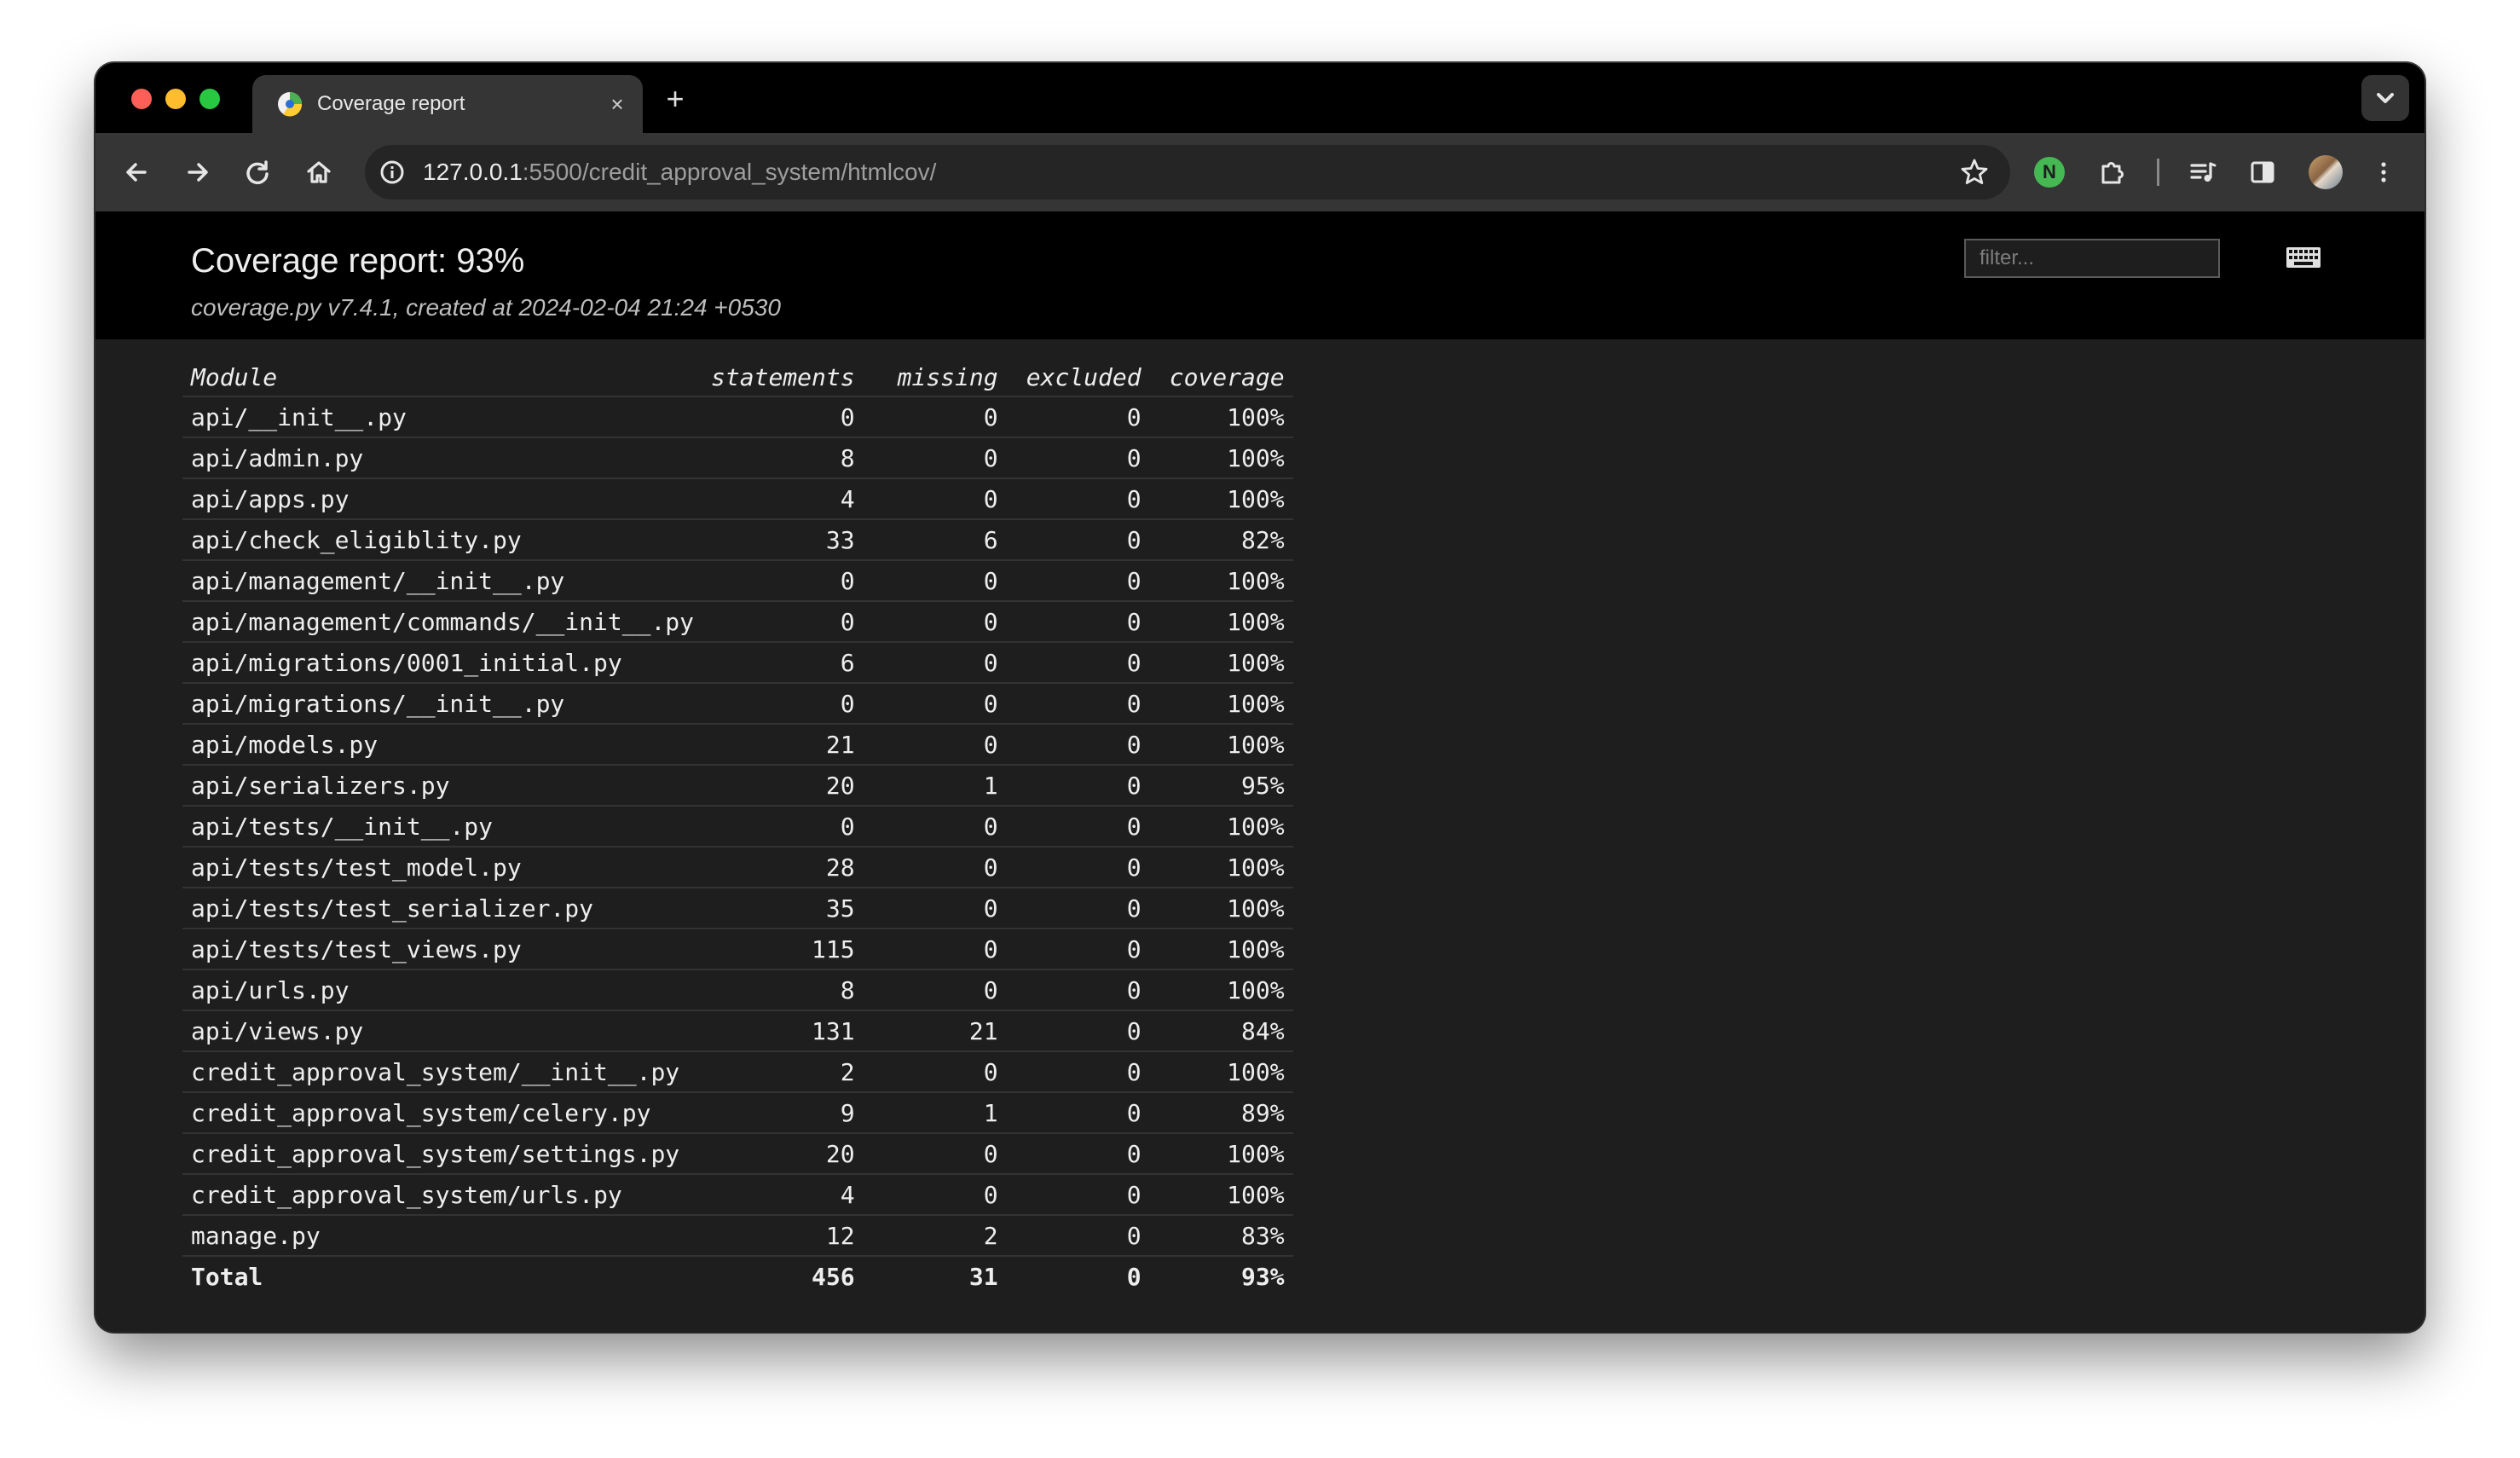  I want to click on statements-cell: 33, so click(783, 539).